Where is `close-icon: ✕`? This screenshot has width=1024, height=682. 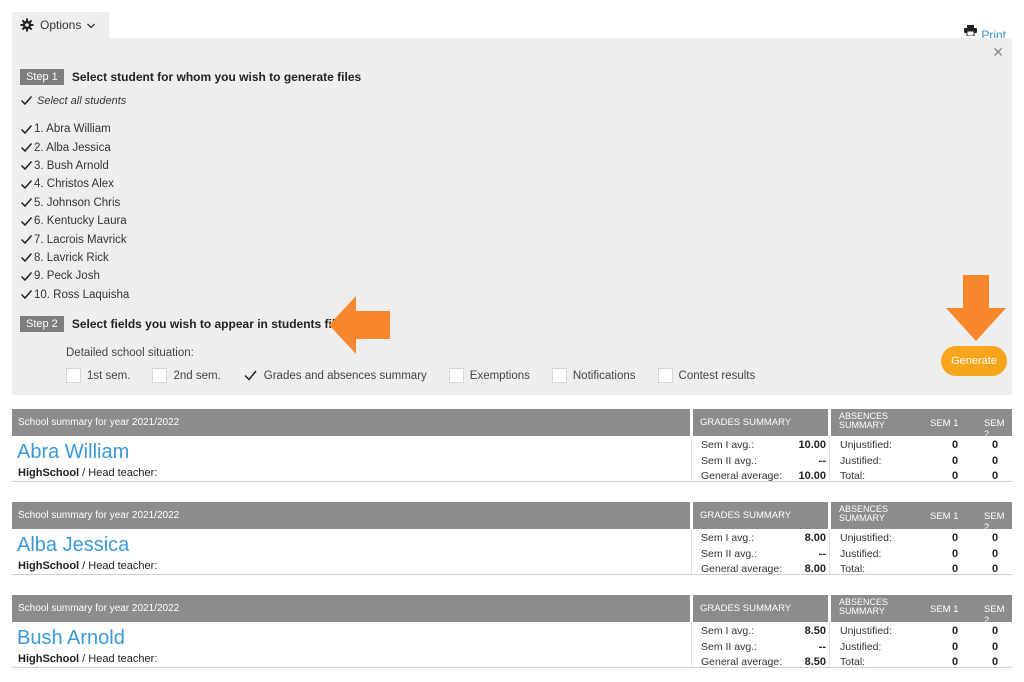 close-icon: ✕ is located at coordinates (998, 52).